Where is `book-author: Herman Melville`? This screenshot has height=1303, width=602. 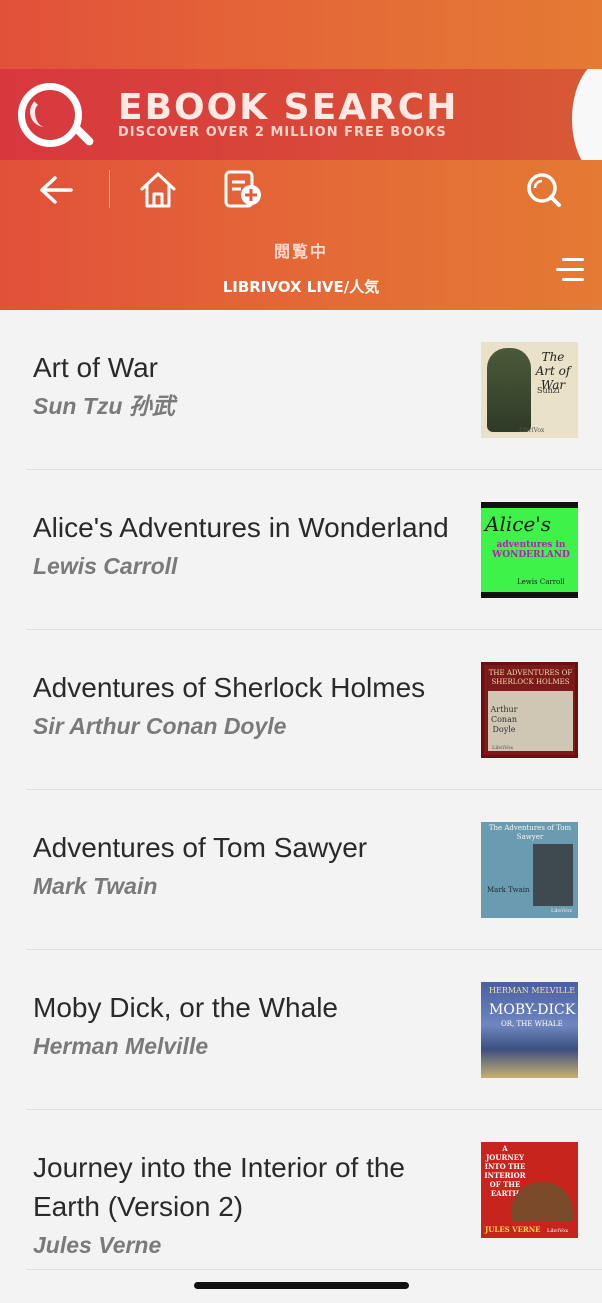 book-author: Herman Melville is located at coordinates (121, 1046).